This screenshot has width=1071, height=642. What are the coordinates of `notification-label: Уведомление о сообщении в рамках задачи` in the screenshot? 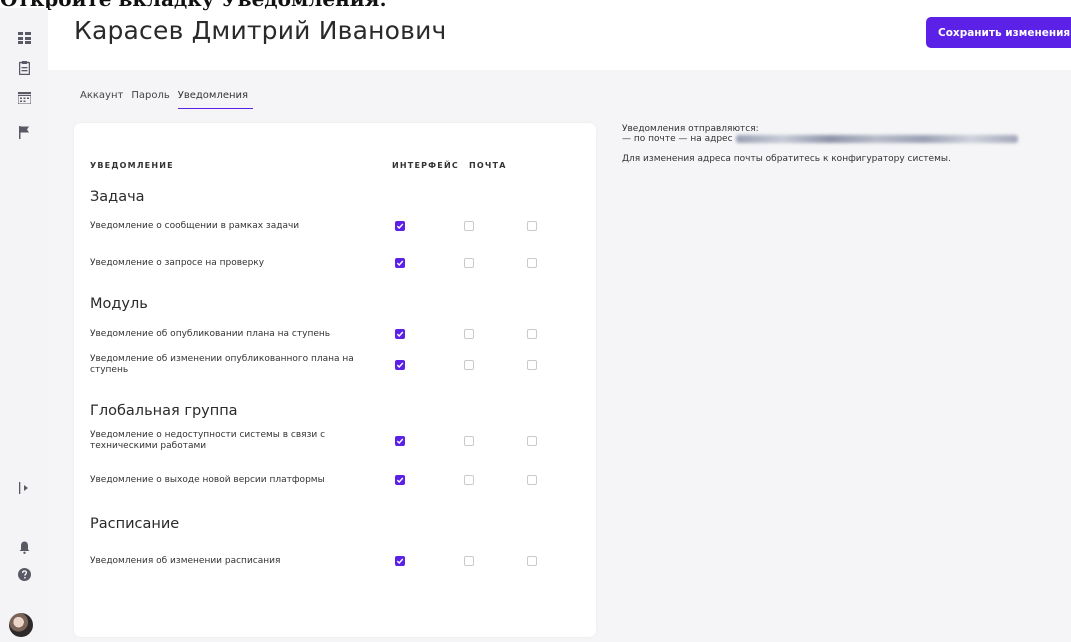 It's located at (195, 225).